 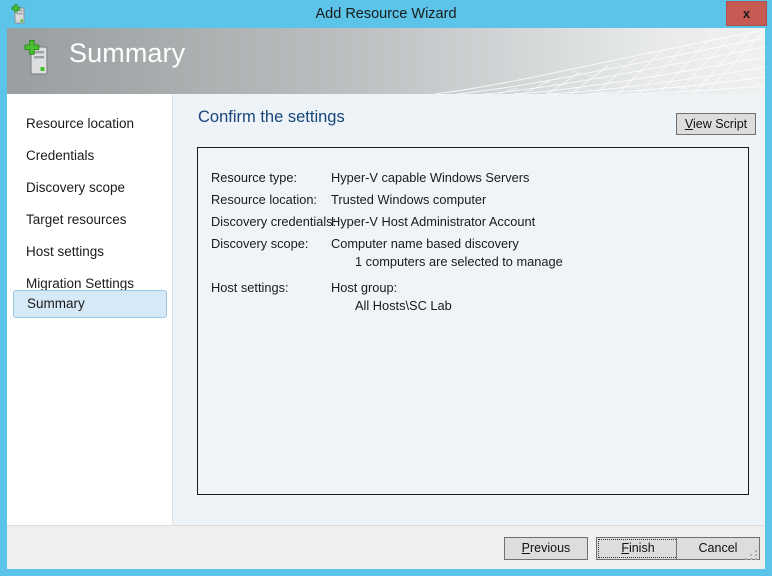 What do you see at coordinates (546, 548) in the screenshot?
I see `previous-button: Previous` at bounding box center [546, 548].